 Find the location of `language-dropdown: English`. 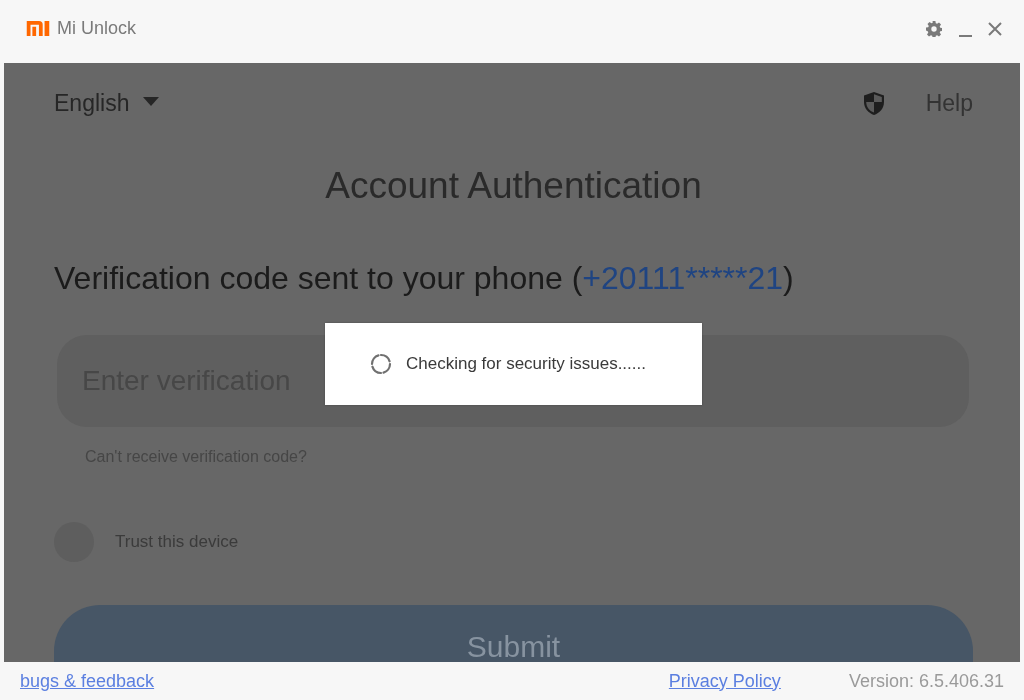

language-dropdown: English is located at coordinates (107, 103).